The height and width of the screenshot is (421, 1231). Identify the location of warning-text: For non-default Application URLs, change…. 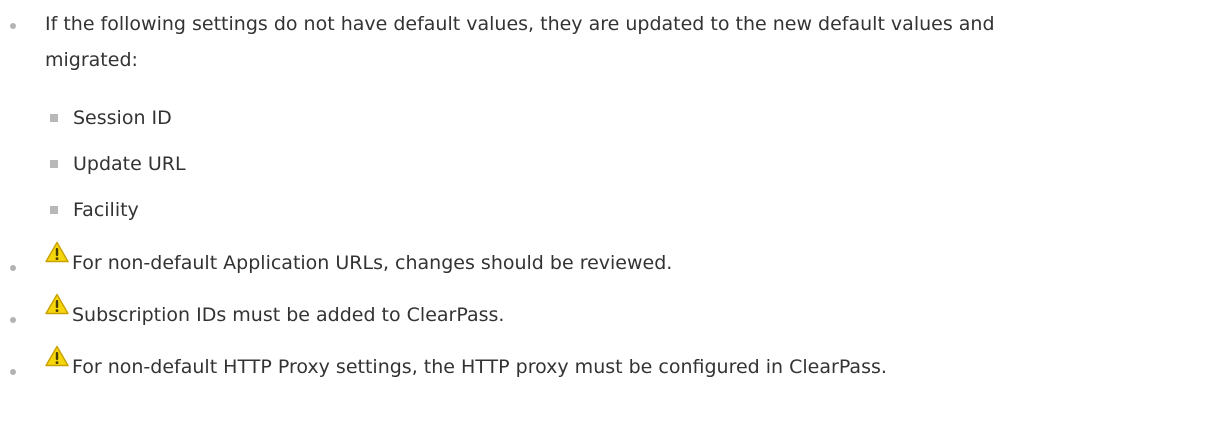
(372, 263).